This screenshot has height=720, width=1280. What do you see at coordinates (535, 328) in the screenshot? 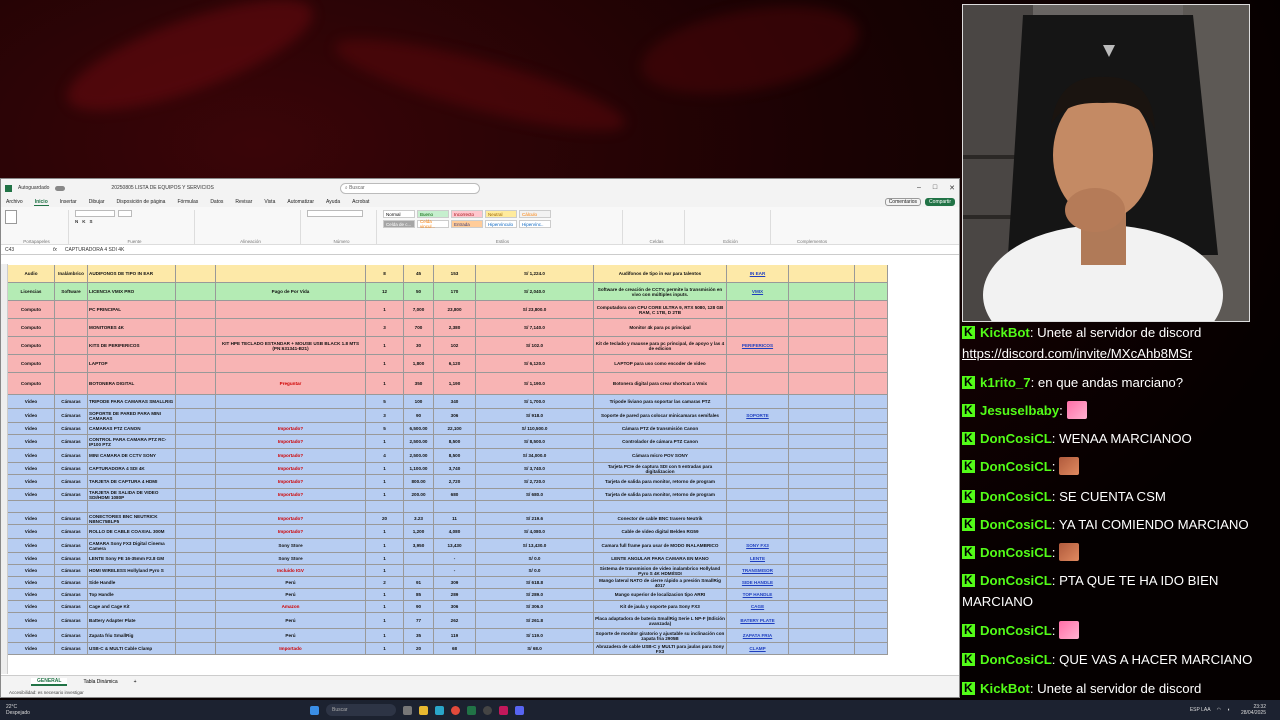
I see `cell-i: S/ 7,140.0` at bounding box center [535, 328].